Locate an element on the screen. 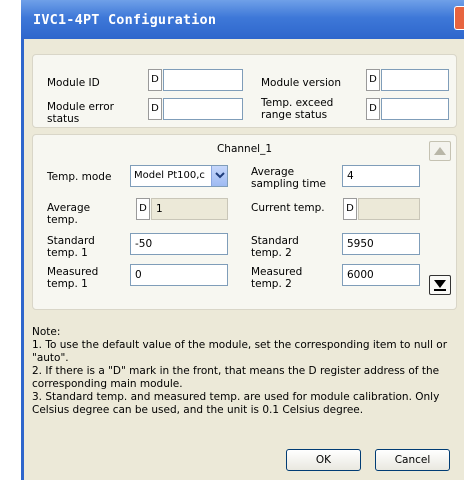  module-id-label: Module ID is located at coordinates (73, 83).